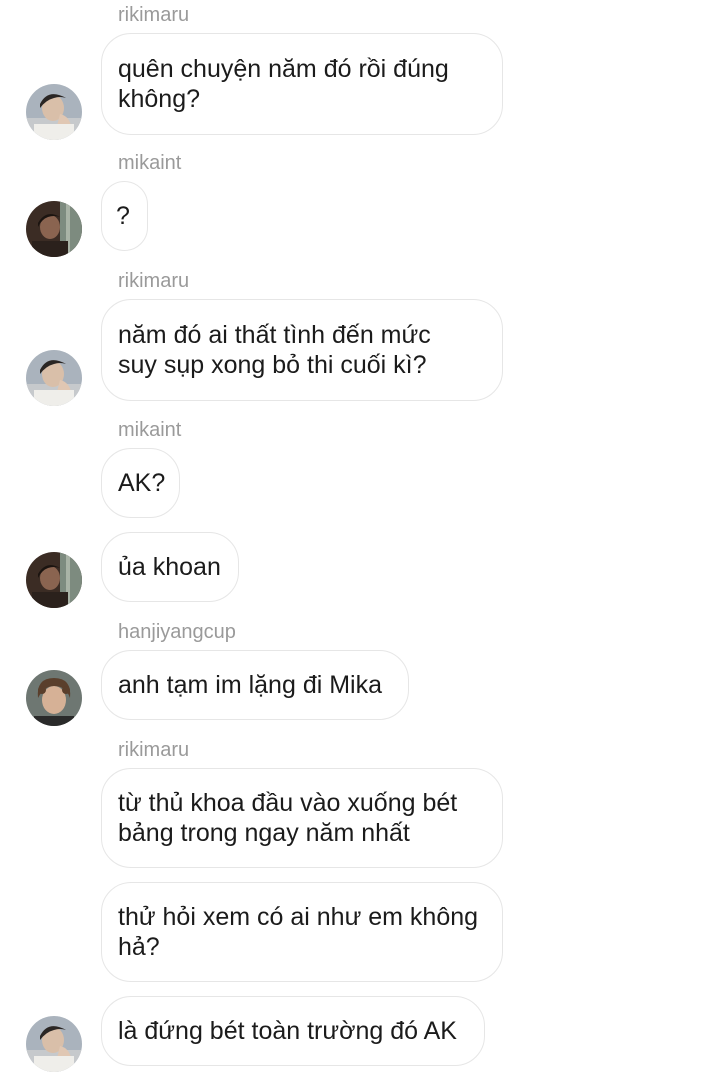  Describe the element at coordinates (302, 84) in the screenshot. I see `message-bubble: quên chuyện năm đó rồi đúng không?` at that location.